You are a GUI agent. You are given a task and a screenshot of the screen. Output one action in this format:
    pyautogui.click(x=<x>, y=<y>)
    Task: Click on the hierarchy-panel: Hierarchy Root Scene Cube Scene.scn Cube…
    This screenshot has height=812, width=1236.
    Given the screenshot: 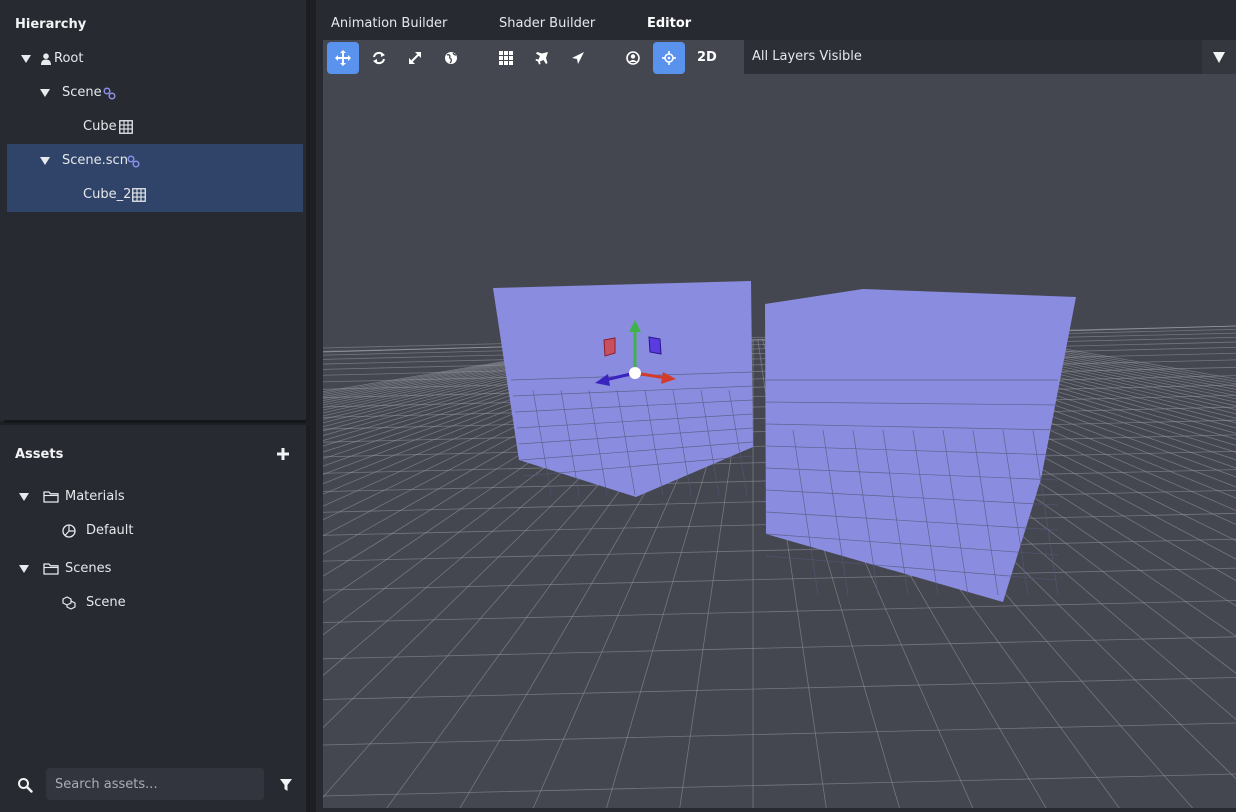 What is the action you would take?
    pyautogui.click(x=155, y=210)
    